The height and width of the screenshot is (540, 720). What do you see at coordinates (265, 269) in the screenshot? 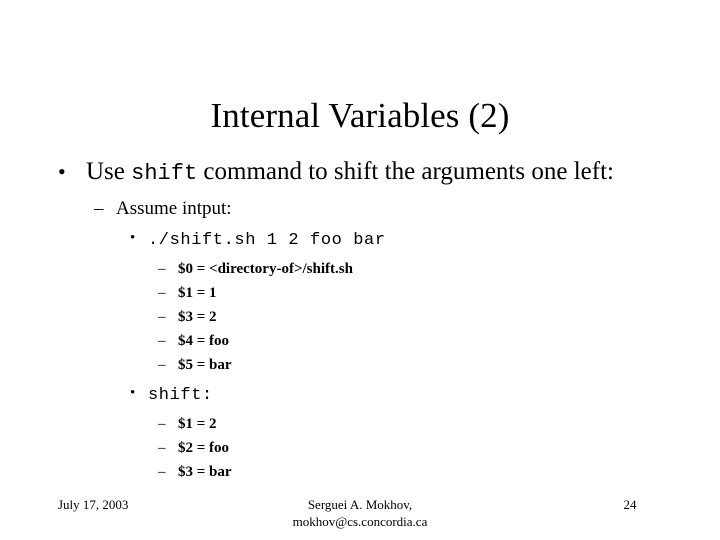
I see `variable-assignment: $0 = <directory-of>/shift.sh` at bounding box center [265, 269].